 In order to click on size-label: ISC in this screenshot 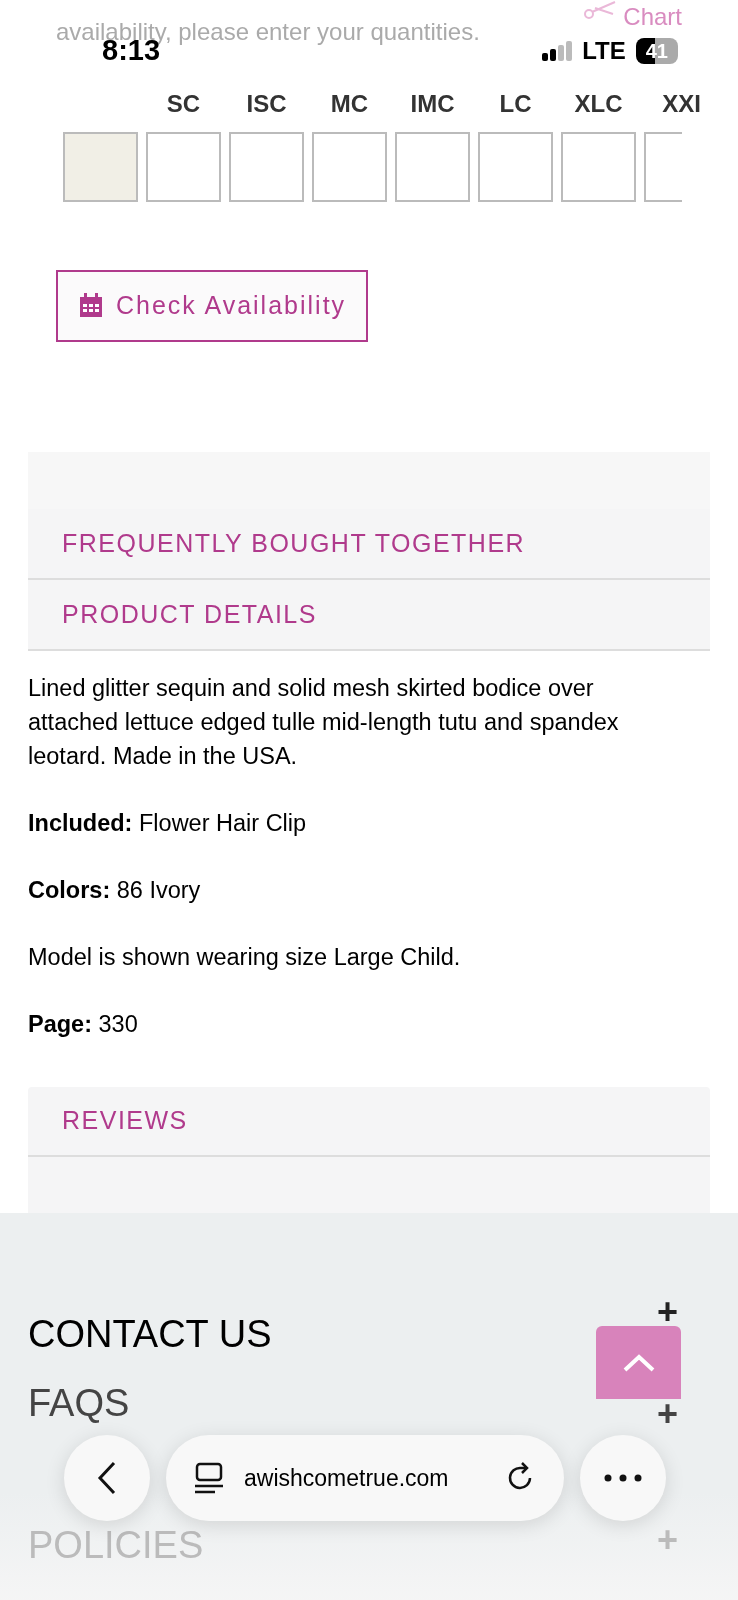, I will do `click(266, 104)`.